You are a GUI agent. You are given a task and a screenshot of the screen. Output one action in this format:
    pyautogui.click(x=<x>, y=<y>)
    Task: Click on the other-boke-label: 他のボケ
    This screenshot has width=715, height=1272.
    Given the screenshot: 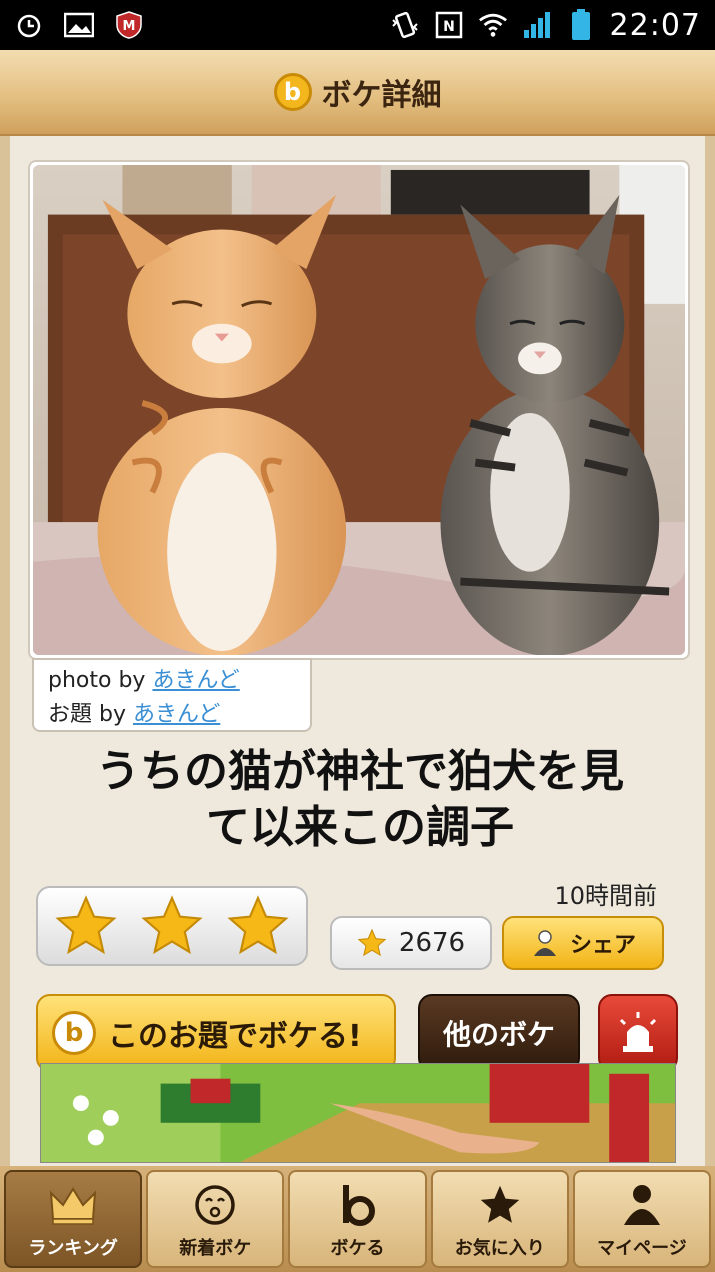 What is the action you would take?
    pyautogui.click(x=498, y=1034)
    